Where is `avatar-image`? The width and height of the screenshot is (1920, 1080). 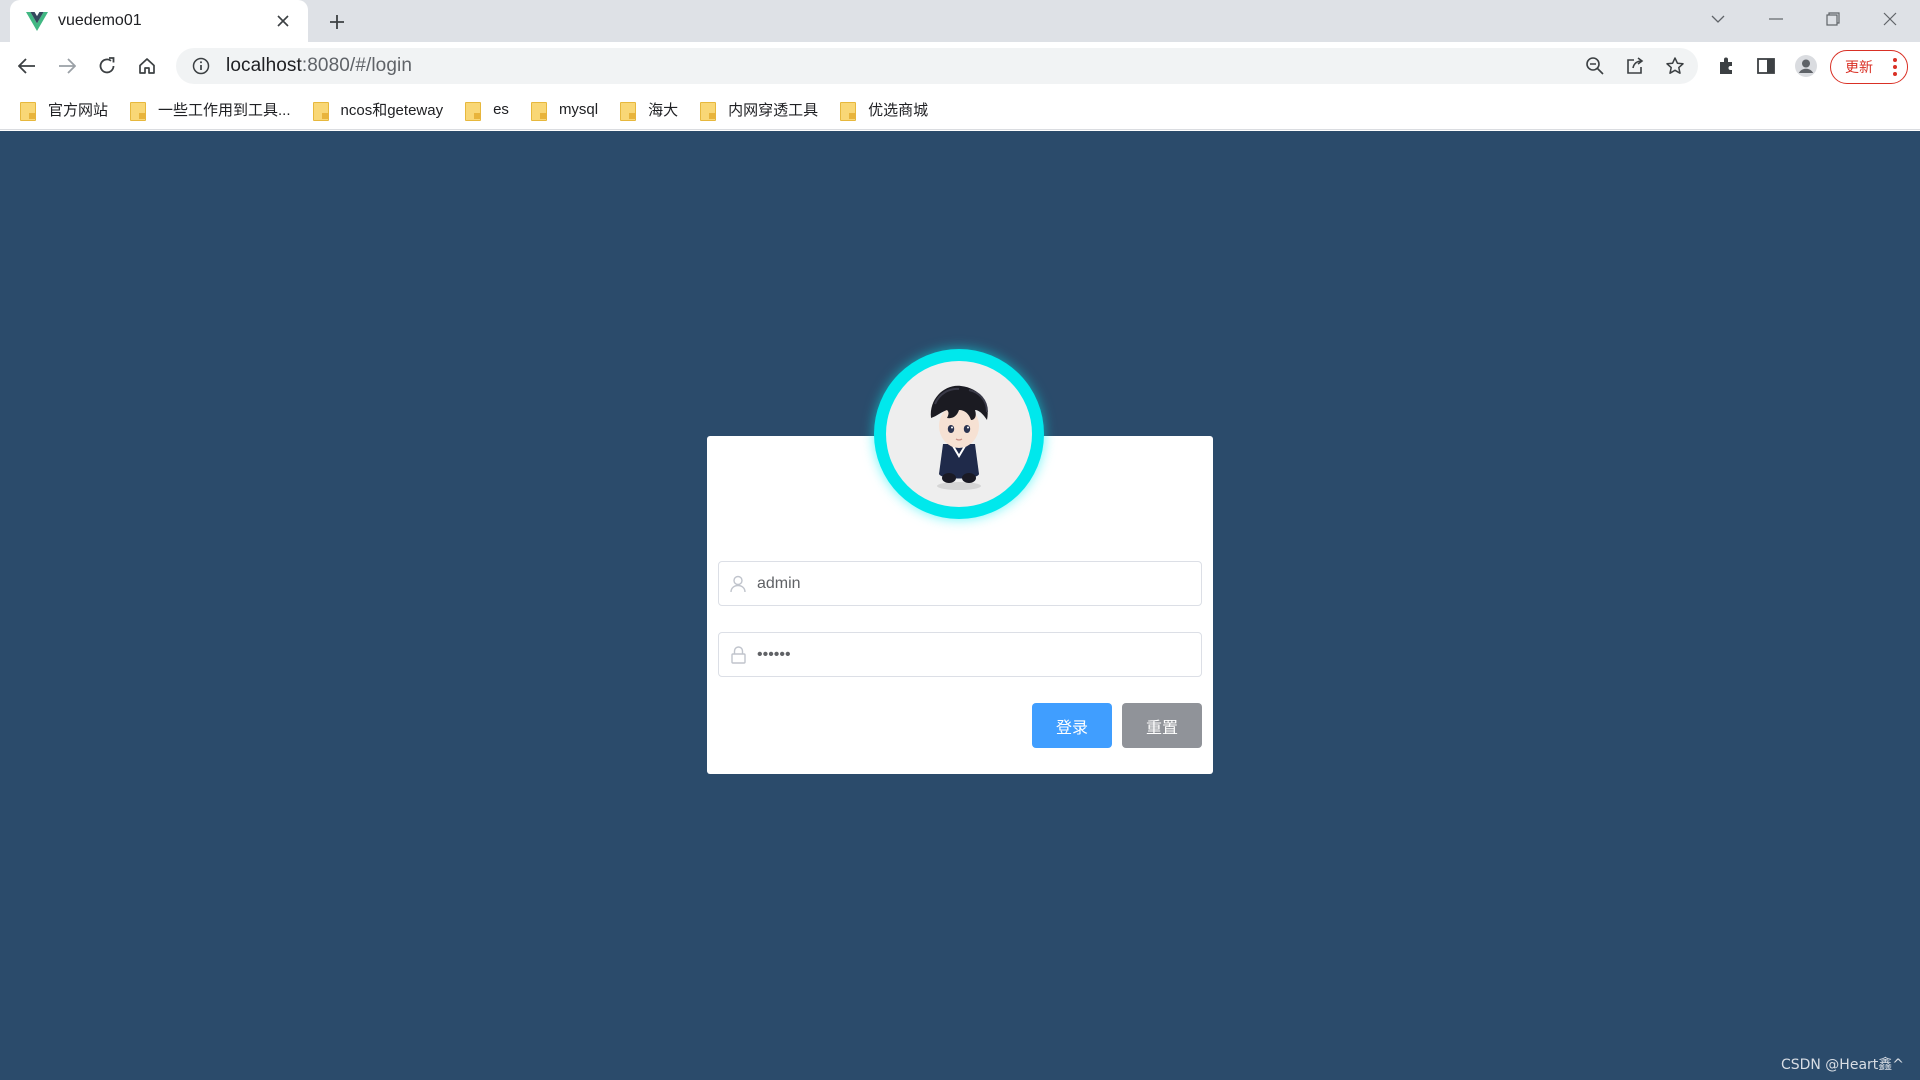
avatar-image is located at coordinates (959, 434).